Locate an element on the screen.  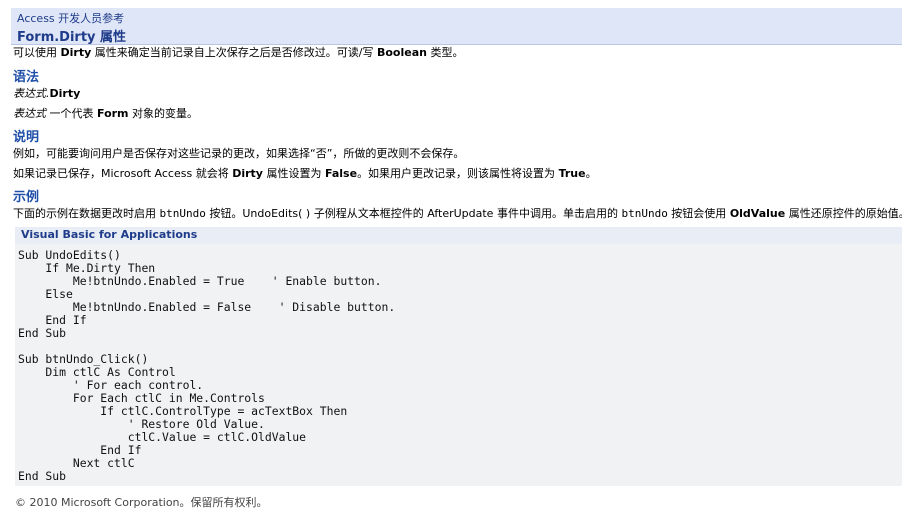
product-name: Access 开发人员参考 is located at coordinates (71, 18).